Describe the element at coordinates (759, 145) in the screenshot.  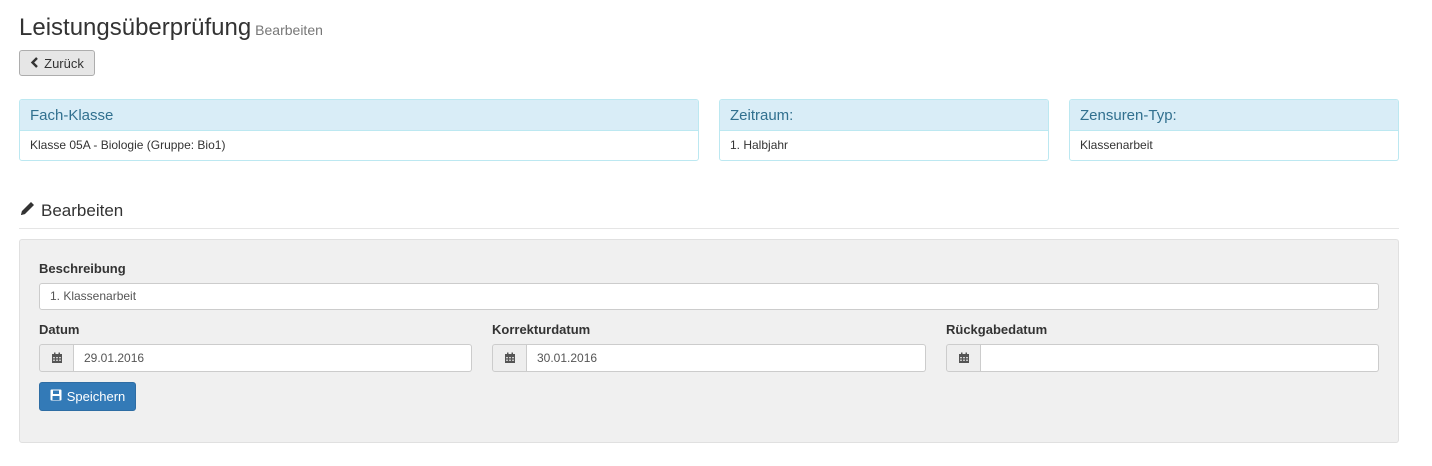
I see `panel-body: 1. Halbjahr` at that location.